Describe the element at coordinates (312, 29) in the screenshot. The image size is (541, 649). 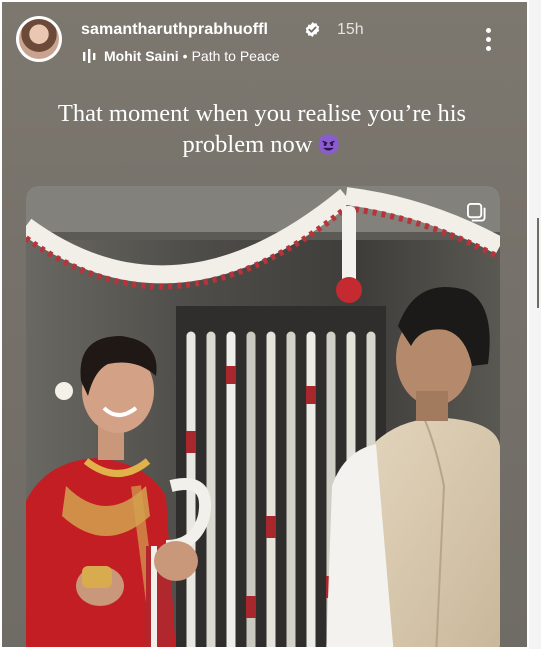
I see `verified-badge-icon` at that location.